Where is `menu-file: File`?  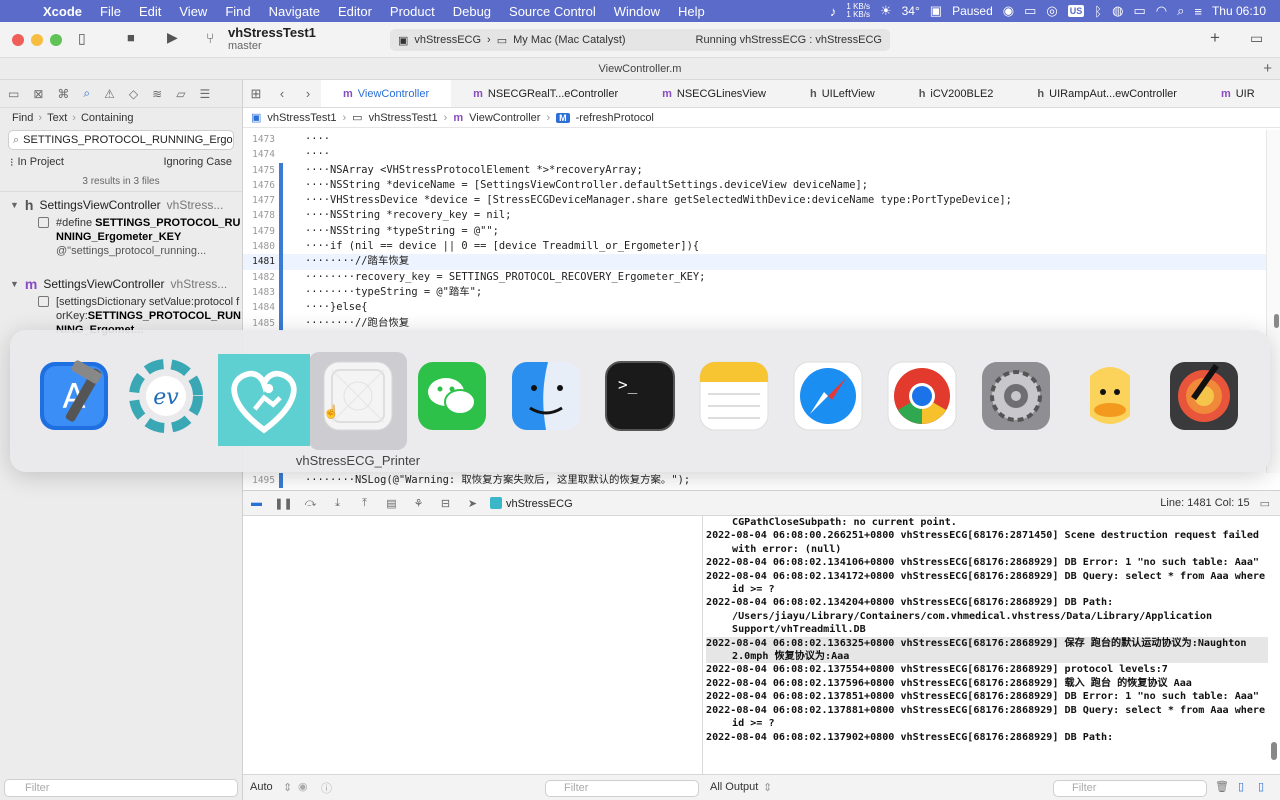
menu-file: File is located at coordinates (110, 11).